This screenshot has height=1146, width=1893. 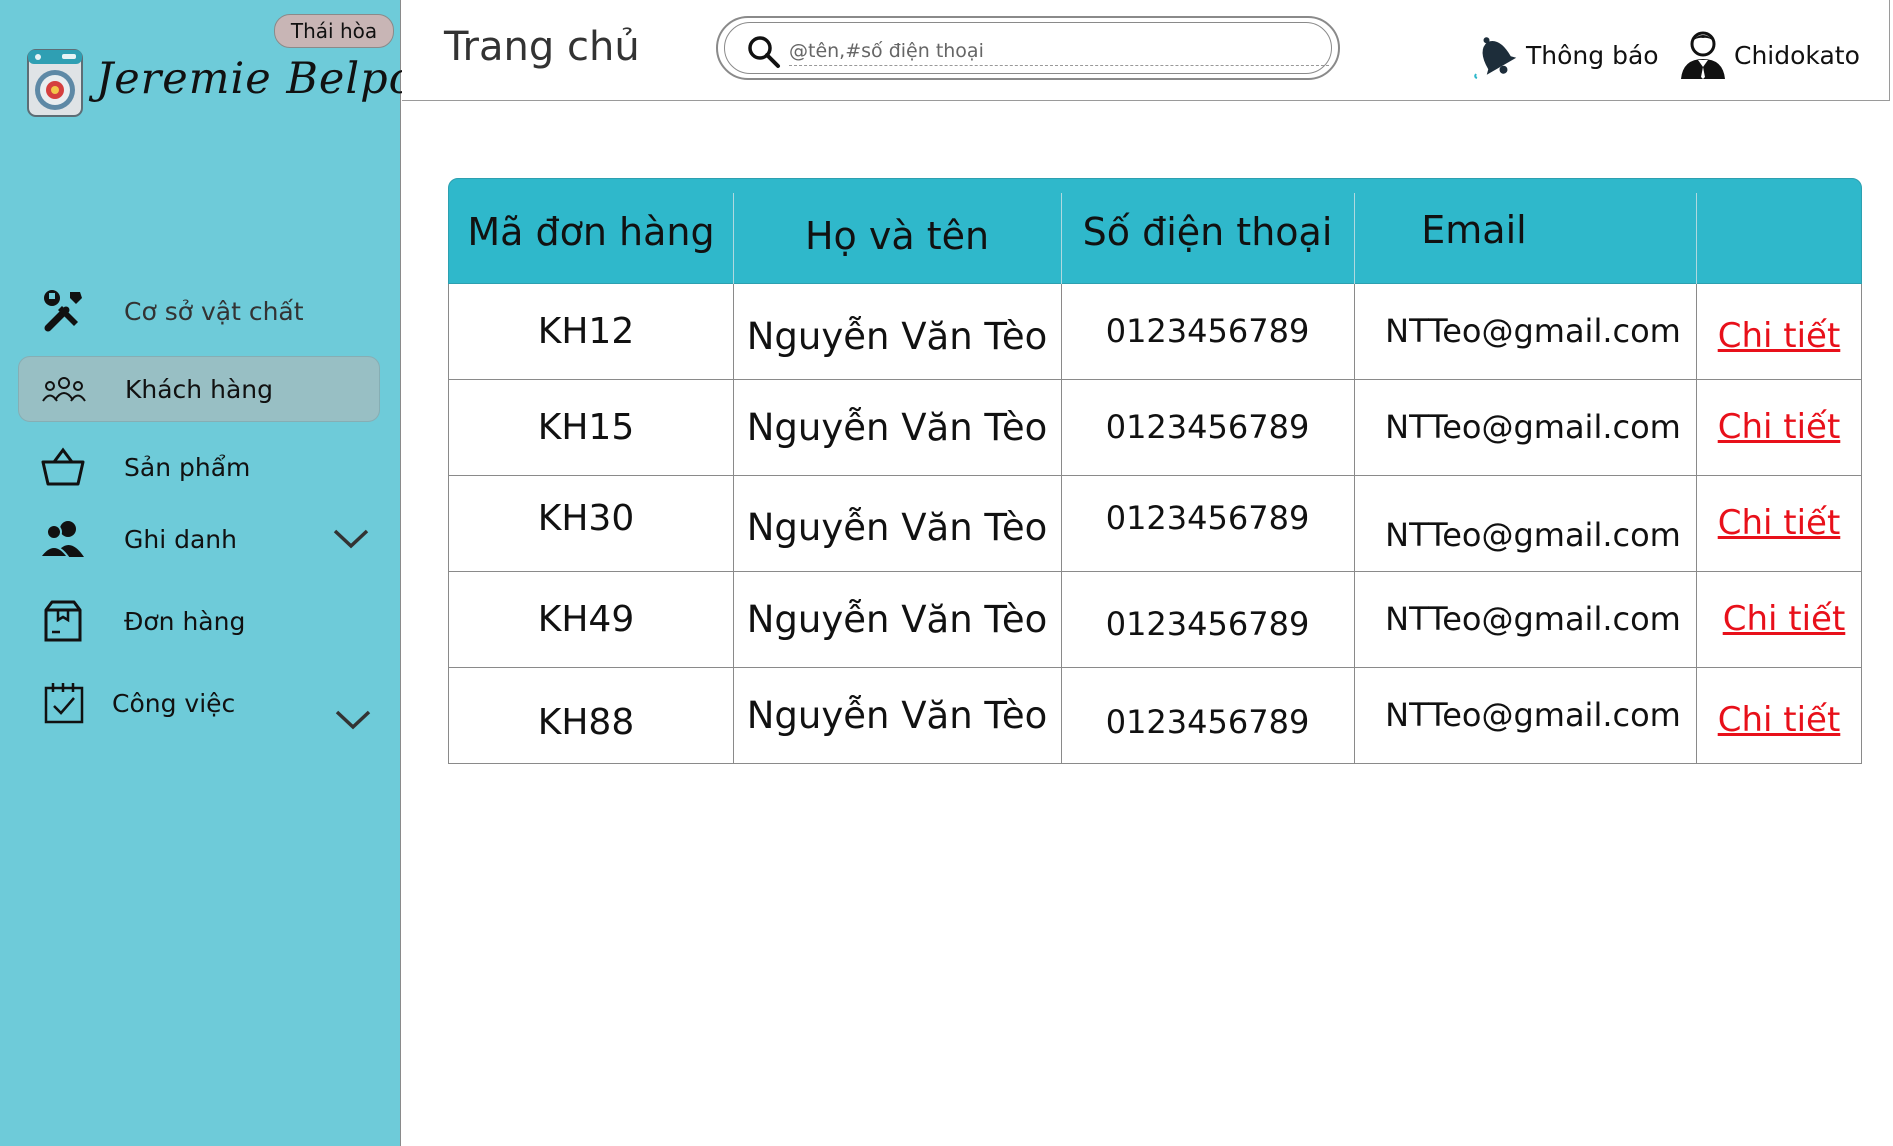 I want to click on column-header-phone: Số điện thoại, so click(x=1207, y=232).